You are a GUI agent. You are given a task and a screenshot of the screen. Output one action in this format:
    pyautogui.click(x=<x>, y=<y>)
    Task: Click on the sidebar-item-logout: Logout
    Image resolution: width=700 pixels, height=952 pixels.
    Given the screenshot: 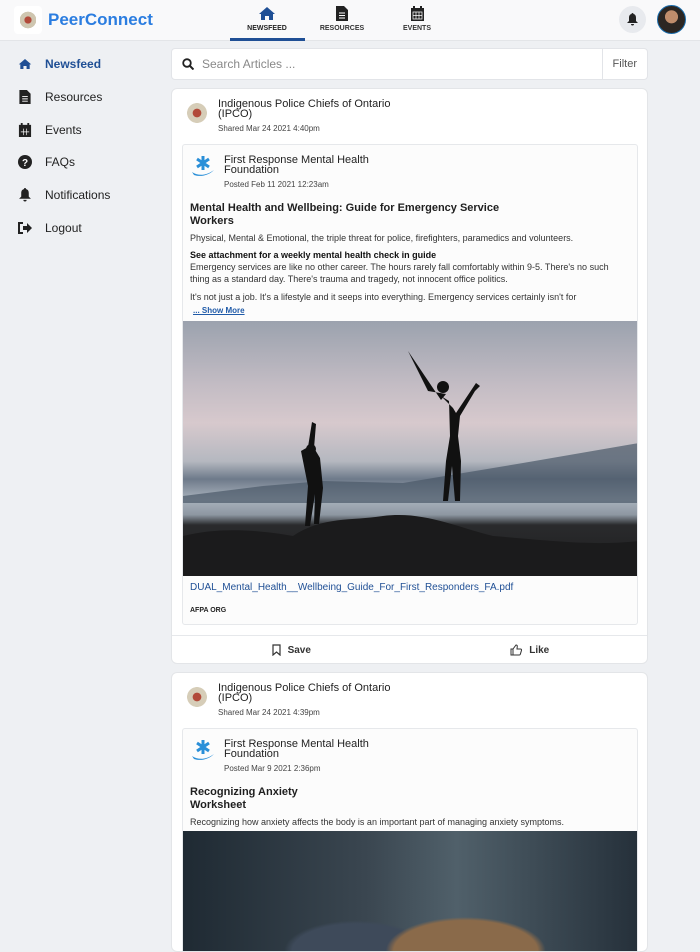 What is the action you would take?
    pyautogui.click(x=88, y=228)
    